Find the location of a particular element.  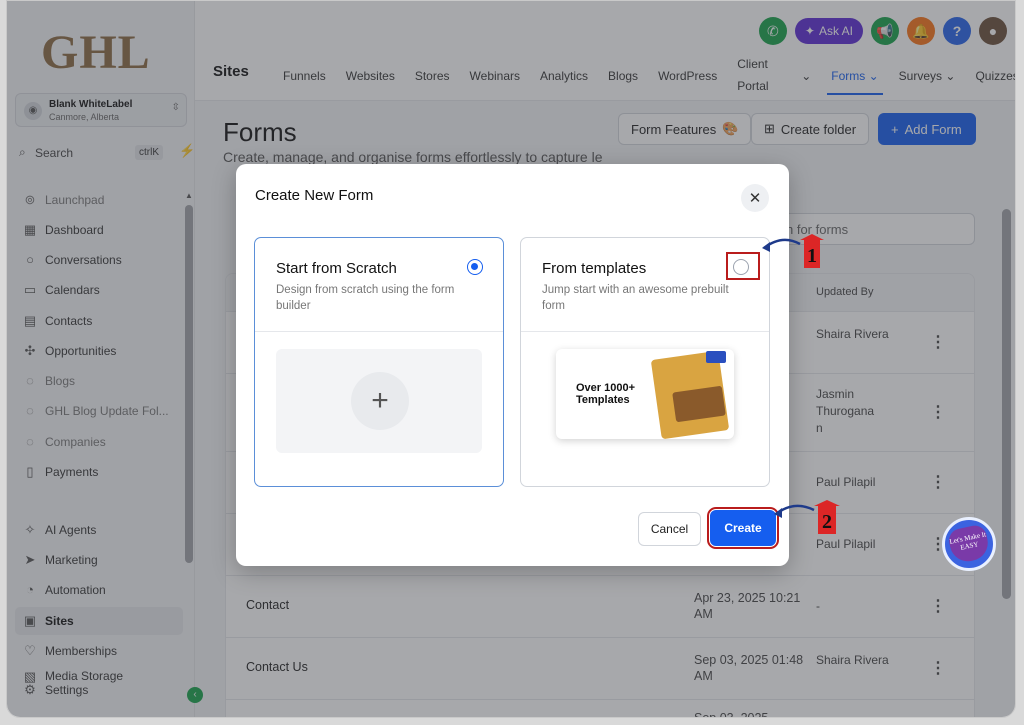

step1-annotation: 1 is located at coordinates (793, 251).